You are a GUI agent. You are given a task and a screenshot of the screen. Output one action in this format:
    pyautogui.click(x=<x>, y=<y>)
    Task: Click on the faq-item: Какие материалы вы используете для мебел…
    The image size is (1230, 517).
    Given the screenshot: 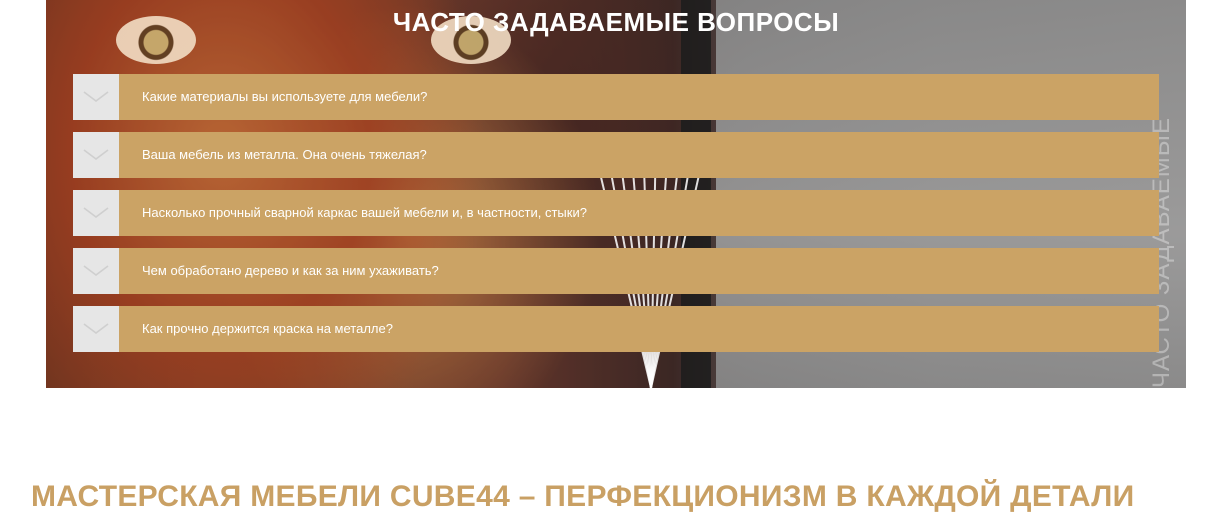 What is the action you would take?
    pyautogui.click(x=616, y=97)
    